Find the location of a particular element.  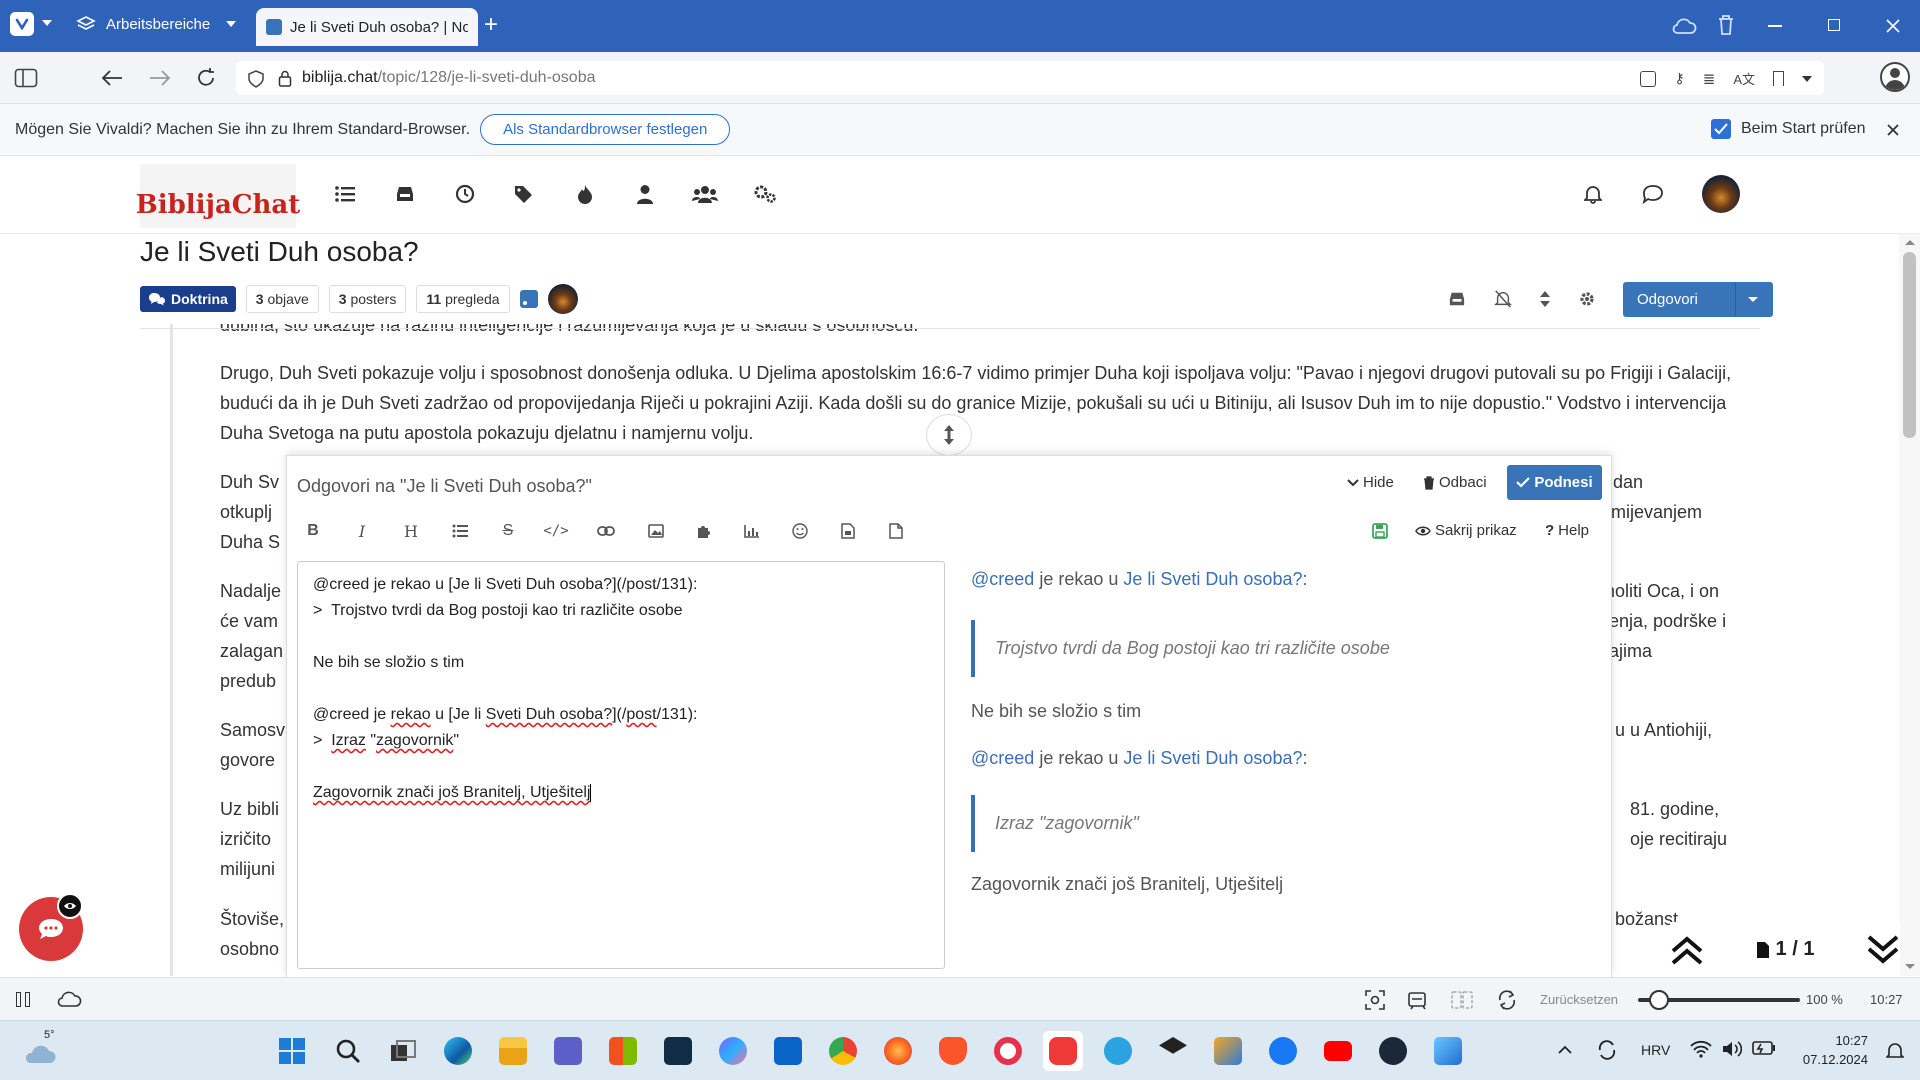

chat-icon is located at coordinates (1653, 194).